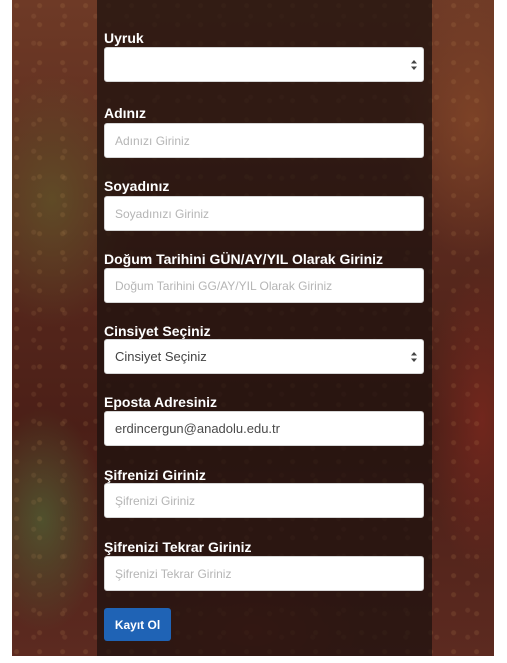 The width and height of the screenshot is (507, 663). Describe the element at coordinates (137, 624) in the screenshot. I see `register-button: Kayıt Ol` at that location.